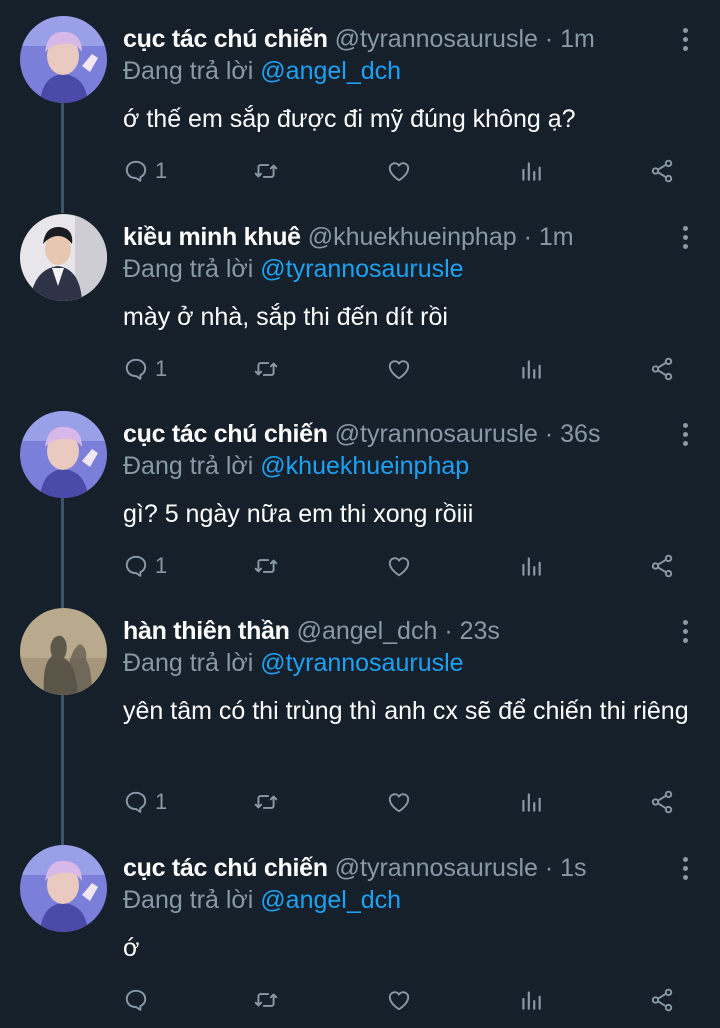 The image size is (720, 1028). I want to click on mention-link: @khuekhueinphap, so click(364, 466).